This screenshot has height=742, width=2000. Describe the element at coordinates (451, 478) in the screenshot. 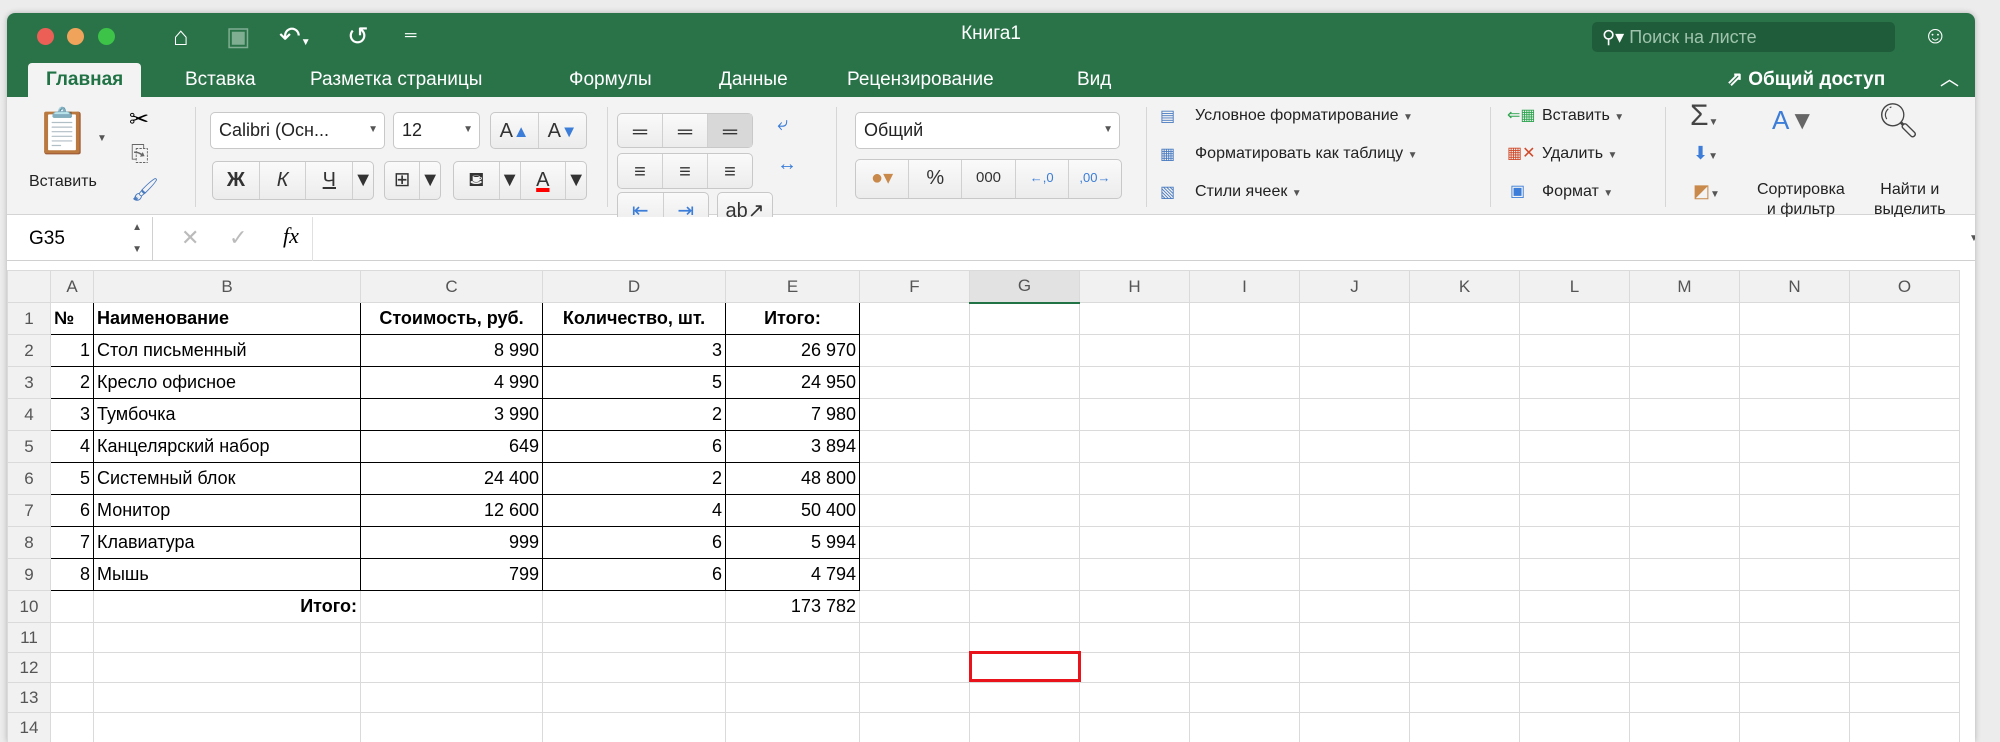

I see `cell-C6: 24 400` at that location.